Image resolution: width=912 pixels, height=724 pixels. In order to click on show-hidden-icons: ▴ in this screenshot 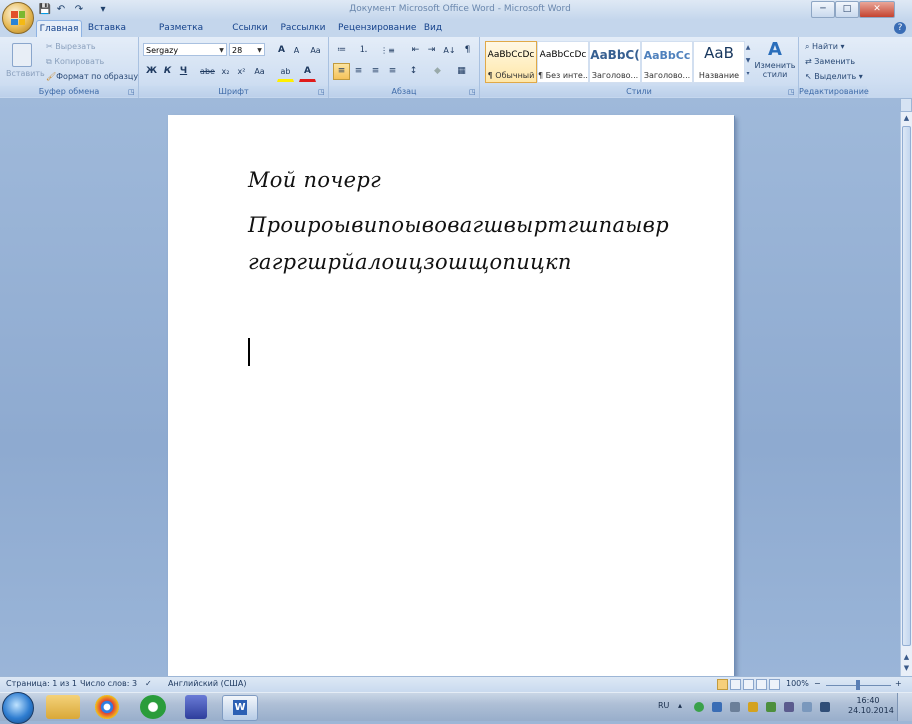, I will do `click(680, 705)`.